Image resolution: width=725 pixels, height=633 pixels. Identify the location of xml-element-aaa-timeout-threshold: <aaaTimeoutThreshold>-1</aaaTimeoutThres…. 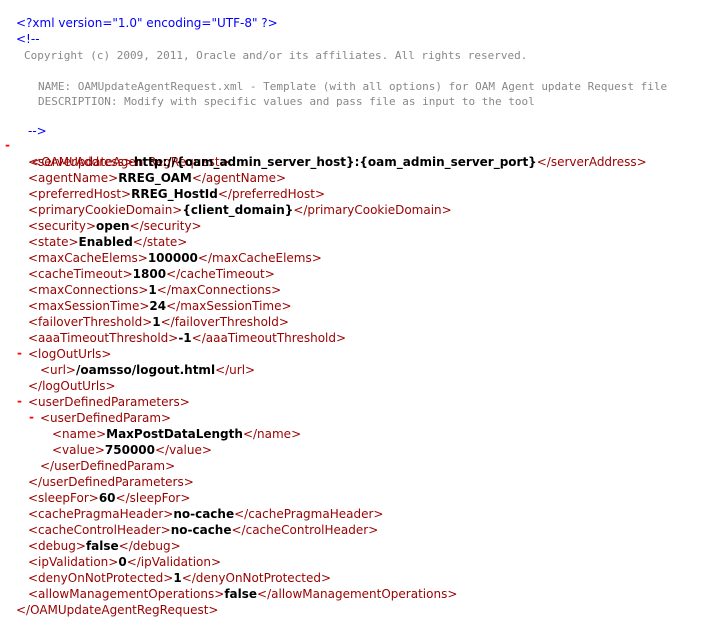
(187, 338).